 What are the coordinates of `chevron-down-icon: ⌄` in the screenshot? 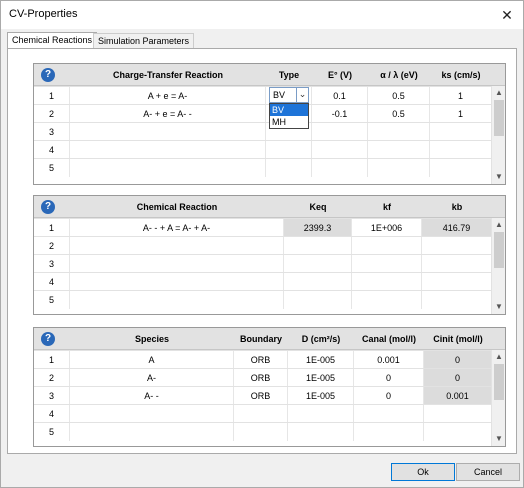 It's located at (302, 95).